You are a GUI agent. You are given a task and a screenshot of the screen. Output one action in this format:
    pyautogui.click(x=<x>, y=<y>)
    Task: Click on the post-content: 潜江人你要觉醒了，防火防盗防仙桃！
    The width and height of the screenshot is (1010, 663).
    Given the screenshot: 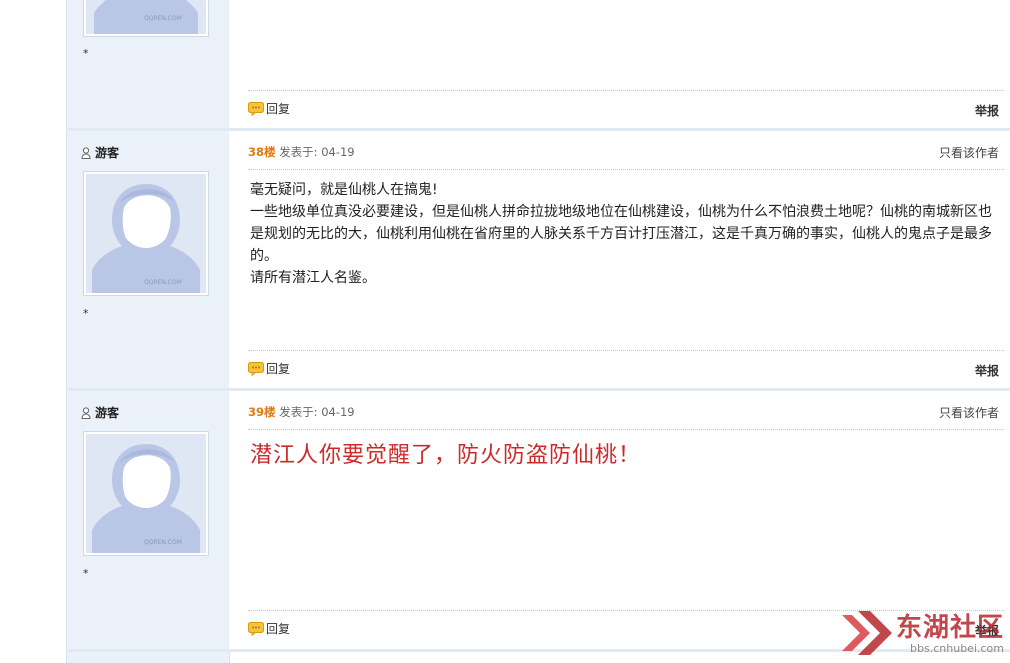 What is the action you would take?
    pyautogui.click(x=627, y=456)
    